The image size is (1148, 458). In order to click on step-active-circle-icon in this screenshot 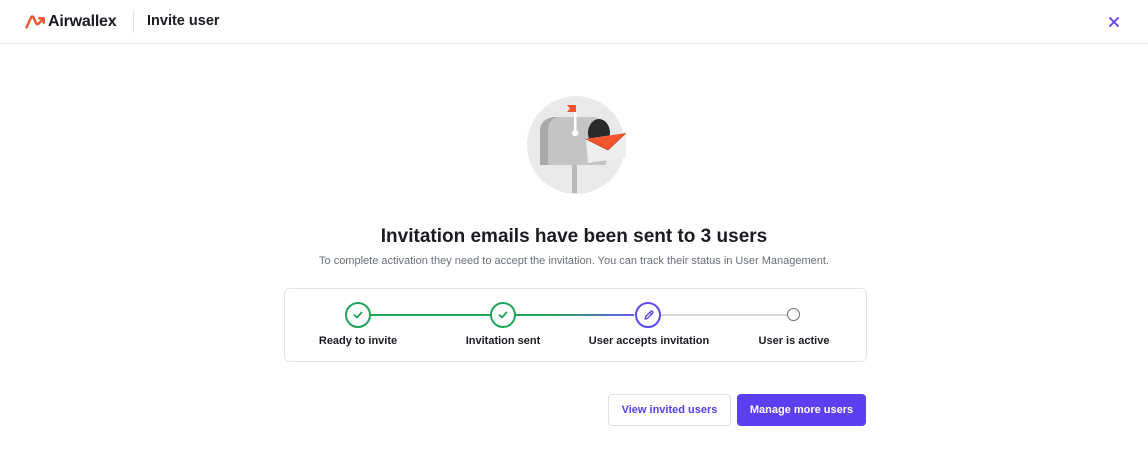, I will do `click(793, 314)`.